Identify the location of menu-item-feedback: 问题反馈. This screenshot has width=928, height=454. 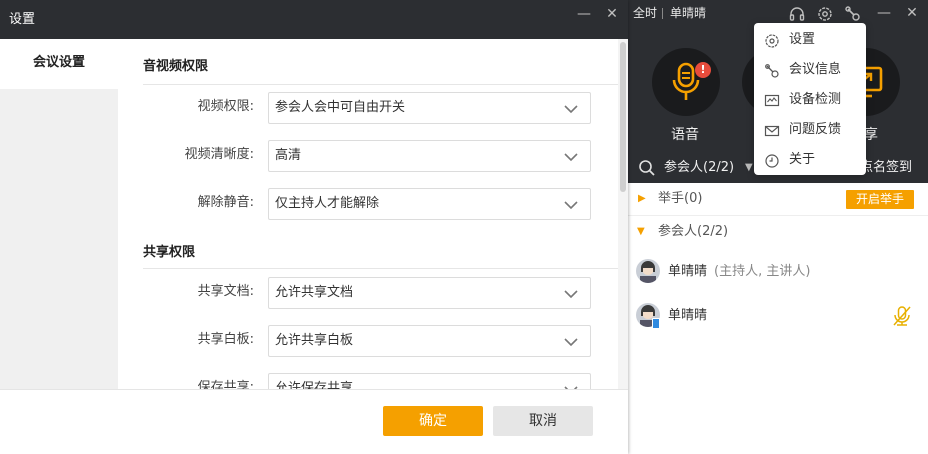
(810, 130).